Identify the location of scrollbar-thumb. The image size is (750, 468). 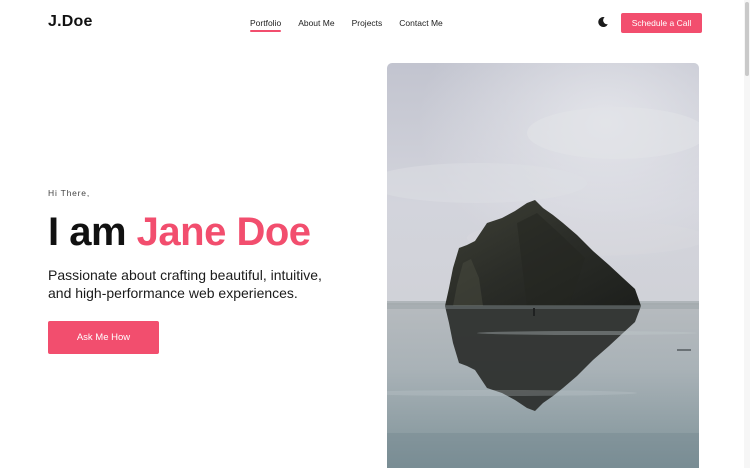
(747, 39).